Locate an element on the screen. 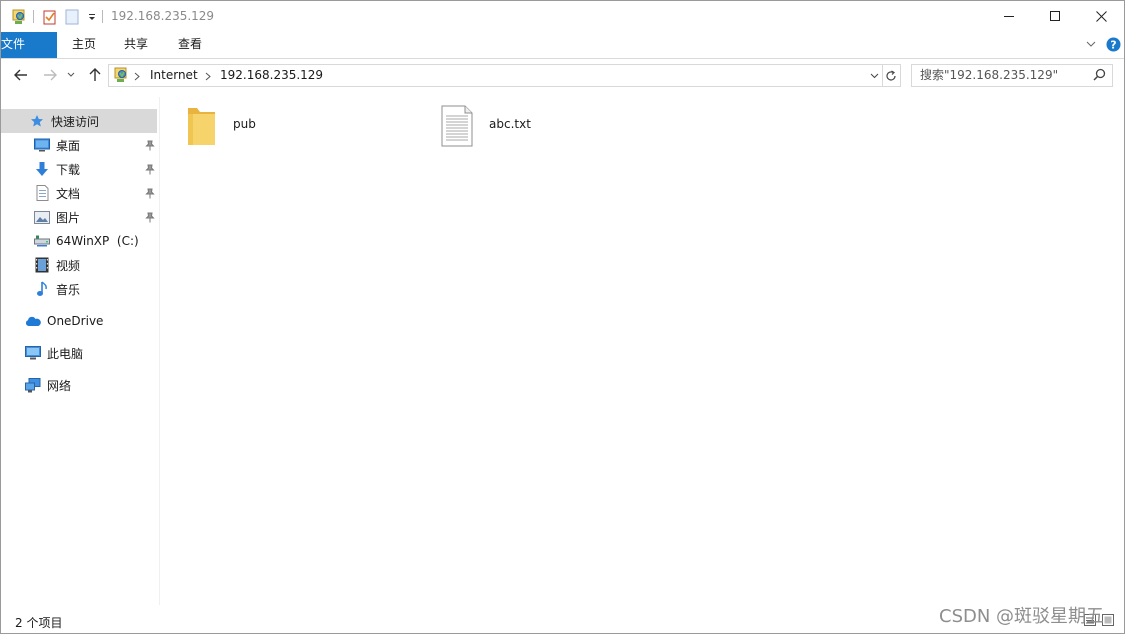 This screenshot has height=634, width=1125. forward-arrow-icon is located at coordinates (50, 75).